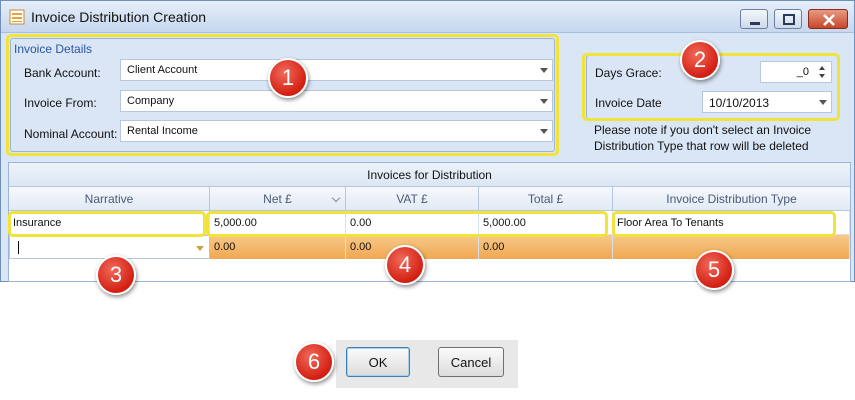  Describe the element at coordinates (53, 49) in the screenshot. I see `invoice-details-title: Invoice Details` at that location.